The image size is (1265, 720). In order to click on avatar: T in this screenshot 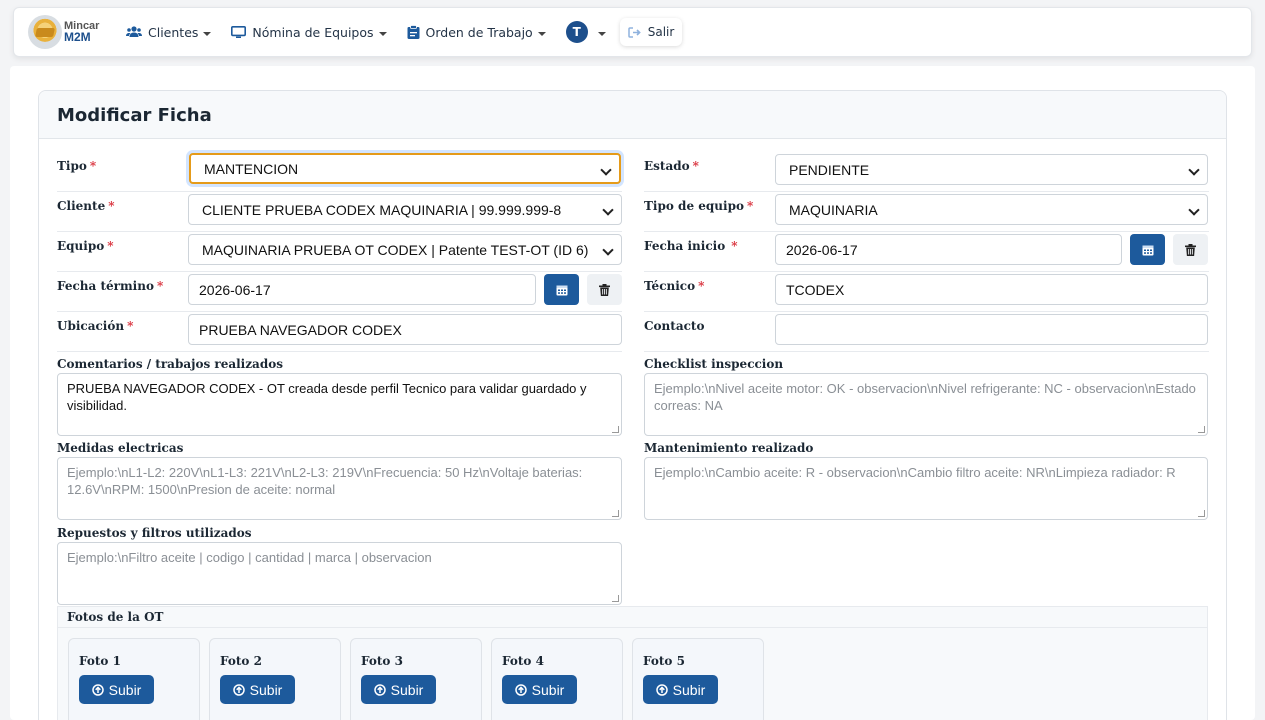, I will do `click(576, 32)`.